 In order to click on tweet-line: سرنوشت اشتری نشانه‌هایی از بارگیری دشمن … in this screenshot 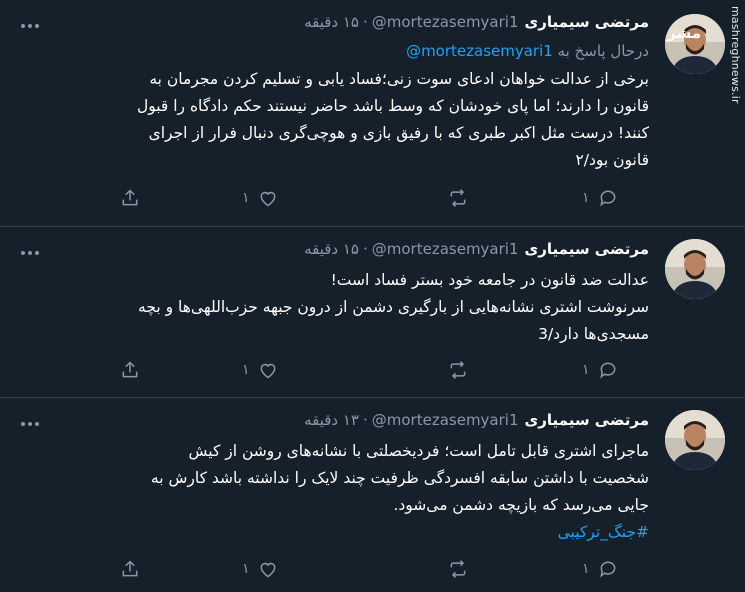, I will do `click(393, 307)`.